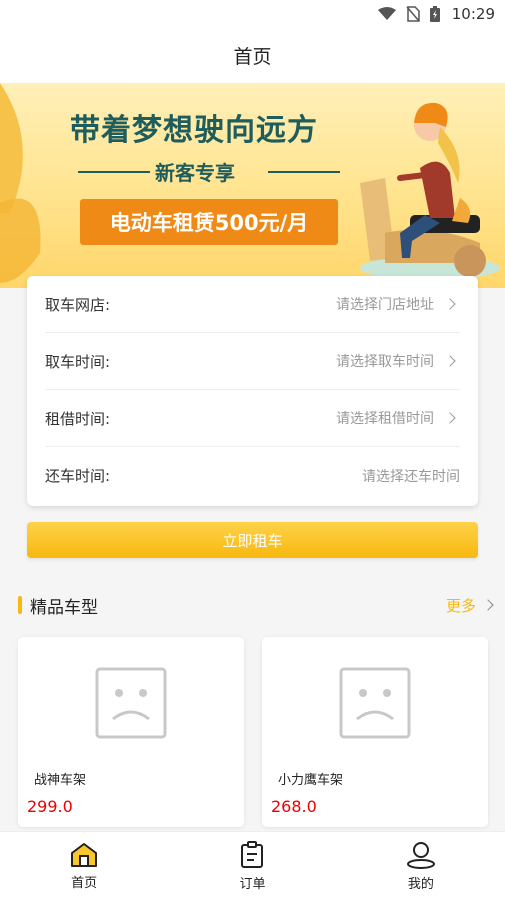 This screenshot has width=505, height=900. I want to click on product-card: 战神车架 299.0, so click(131, 732).